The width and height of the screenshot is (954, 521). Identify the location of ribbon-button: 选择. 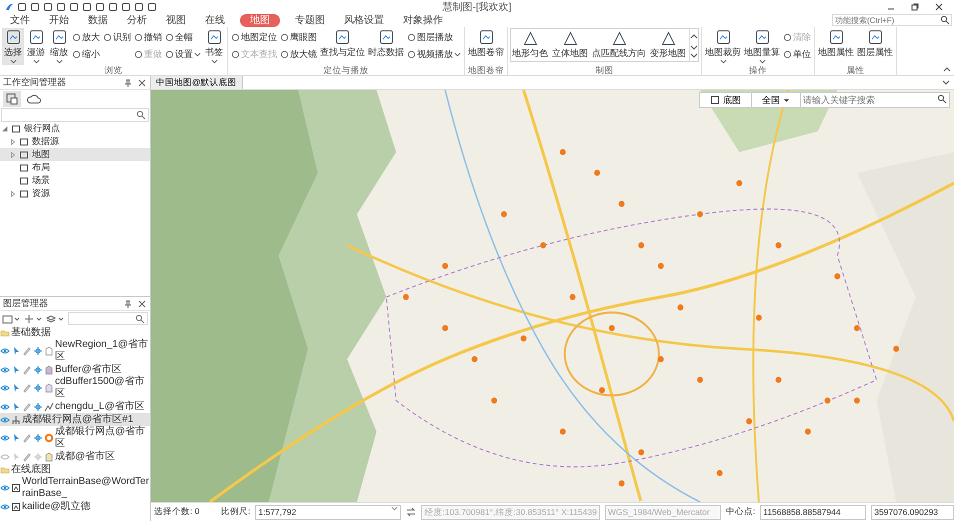
(13, 46).